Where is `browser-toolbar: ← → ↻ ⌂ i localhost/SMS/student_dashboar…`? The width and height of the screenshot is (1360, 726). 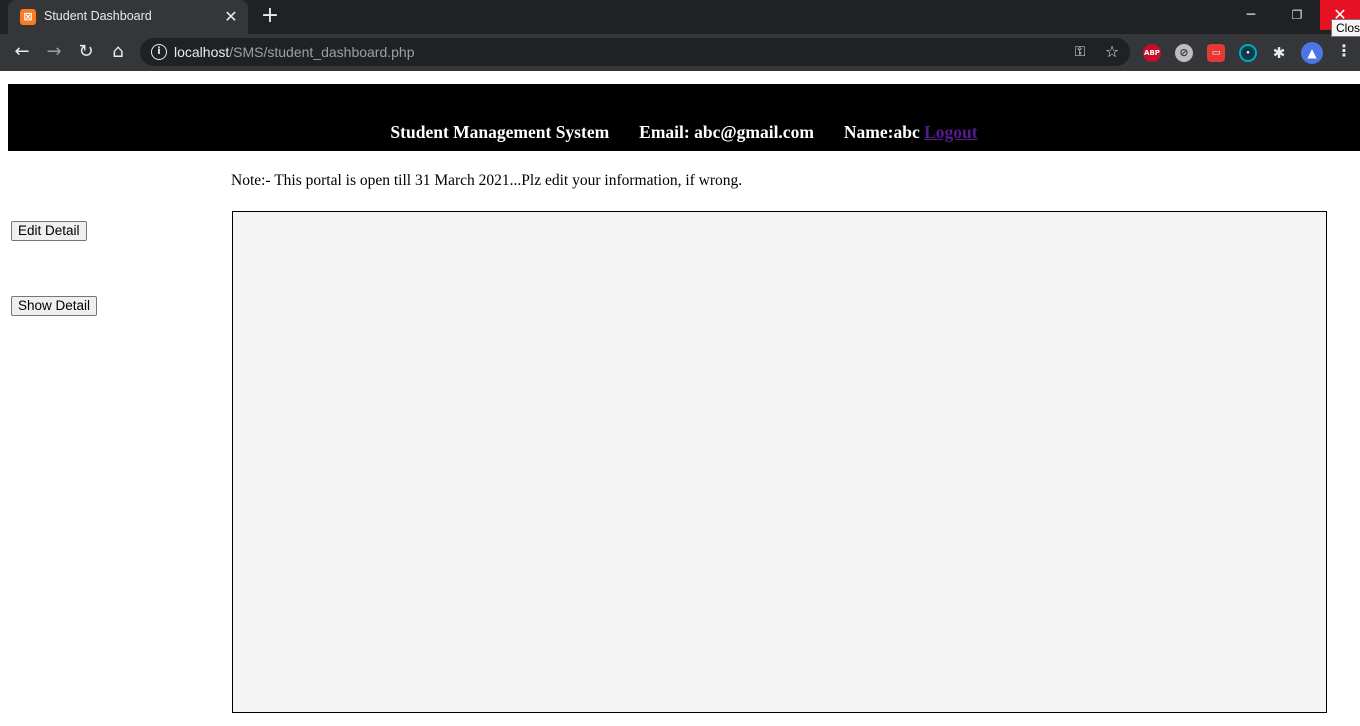
browser-toolbar: ← → ↻ ⌂ i localhost/SMS/student_dashboar… is located at coordinates (680, 52).